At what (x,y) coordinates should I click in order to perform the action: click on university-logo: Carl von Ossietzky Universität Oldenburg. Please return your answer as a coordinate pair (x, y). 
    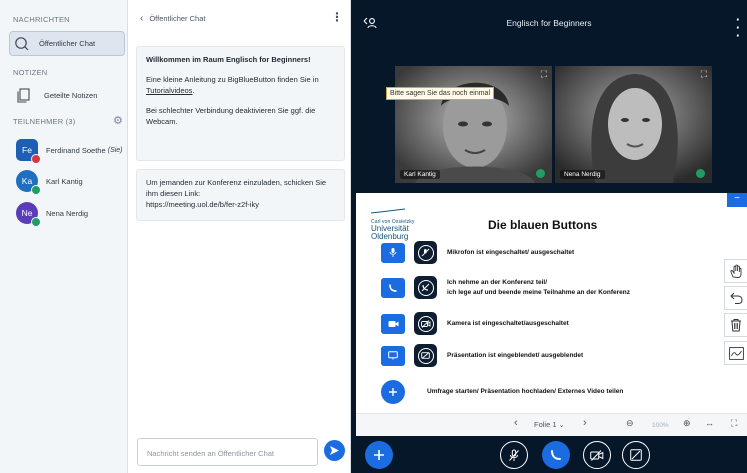
    Looking at the image, I should click on (392, 221).